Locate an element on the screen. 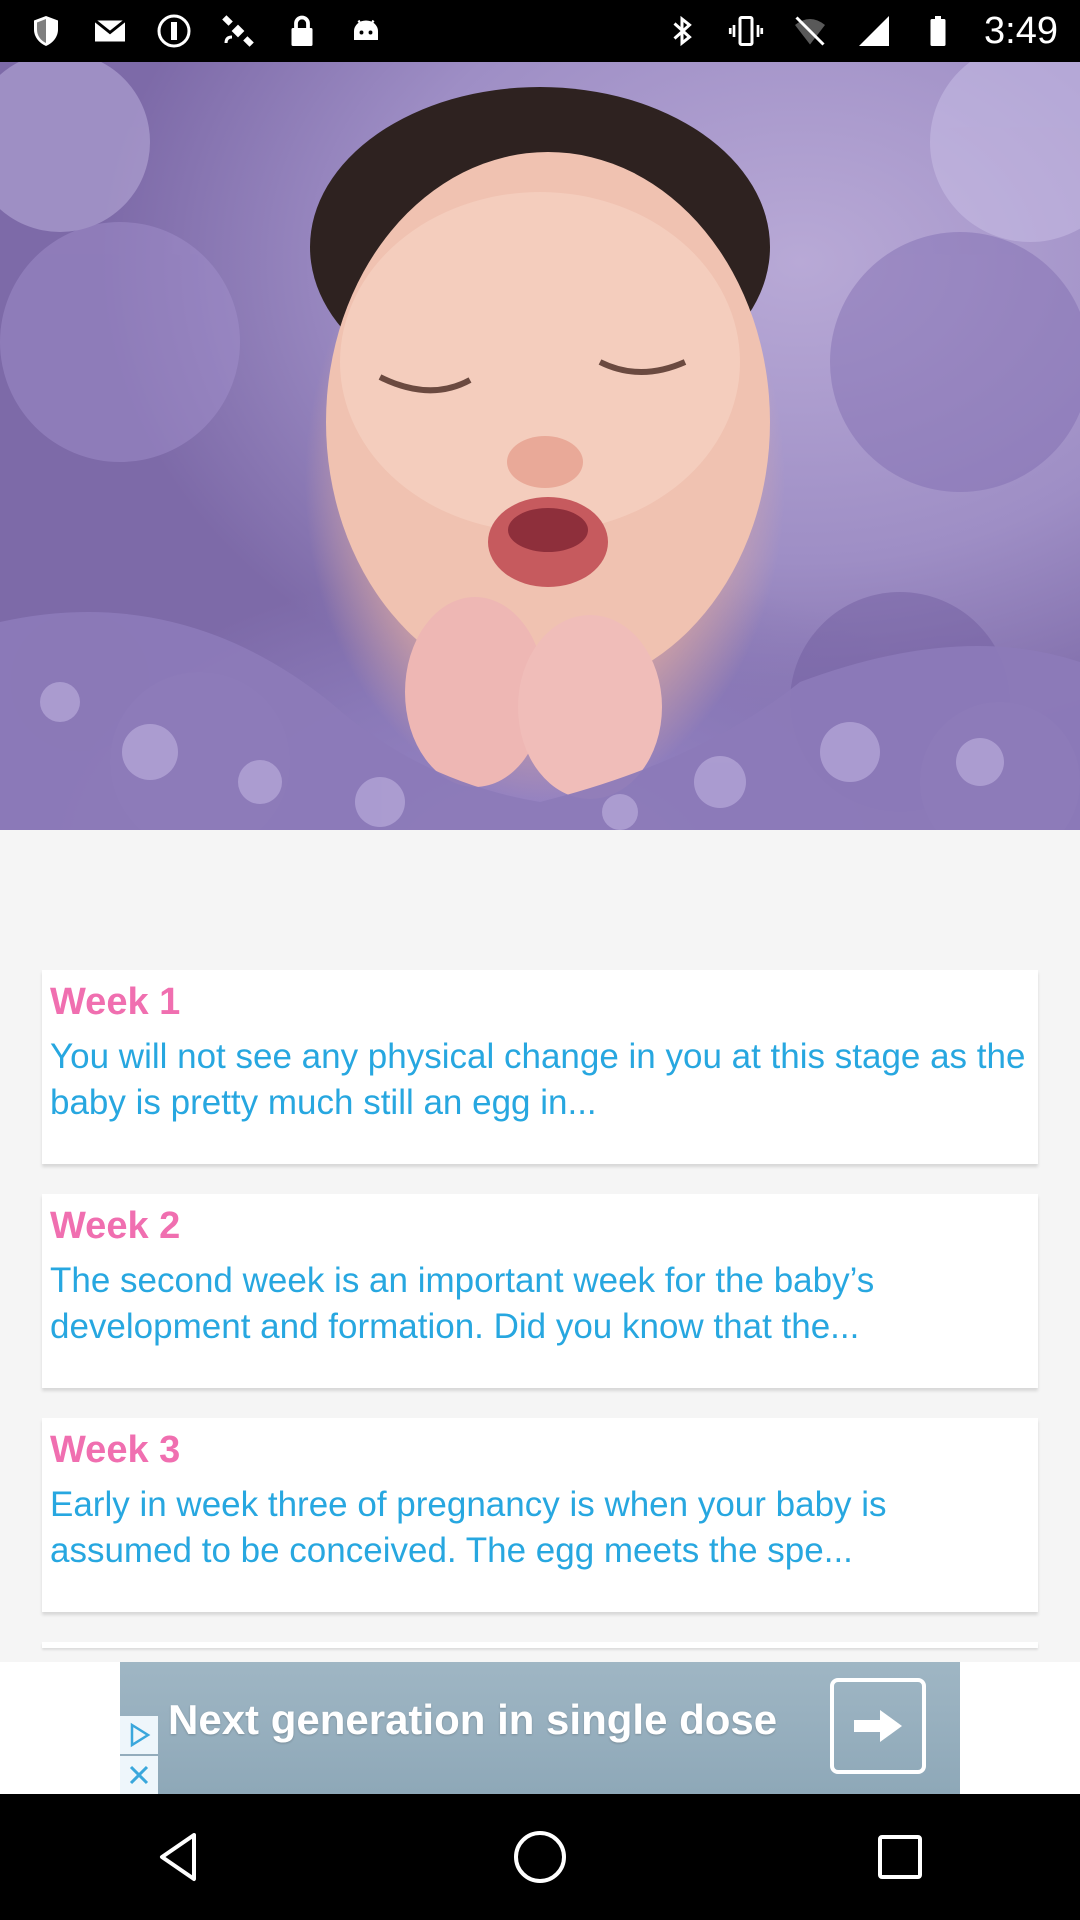 The image size is (1080, 1920). status-time: 3:49 is located at coordinates (1021, 30).